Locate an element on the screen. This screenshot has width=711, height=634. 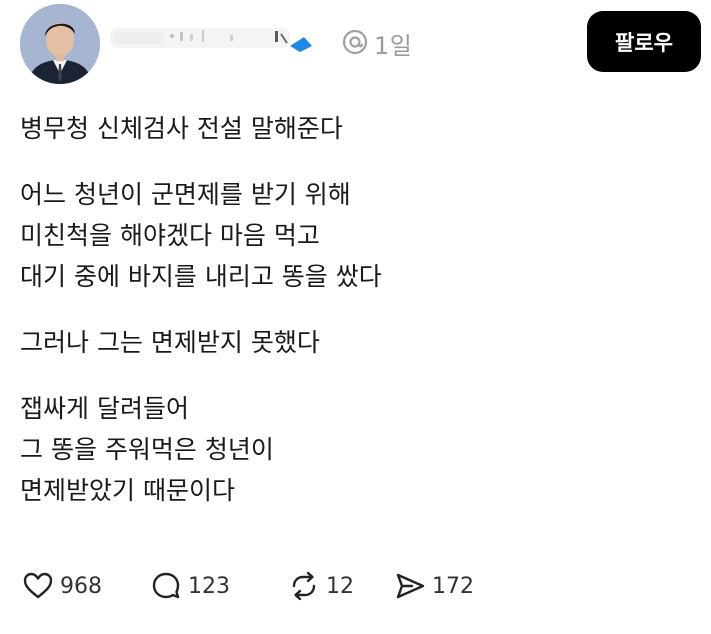
post-text-line: 그러나 그는 면제받지 못했다 is located at coordinates (170, 342).